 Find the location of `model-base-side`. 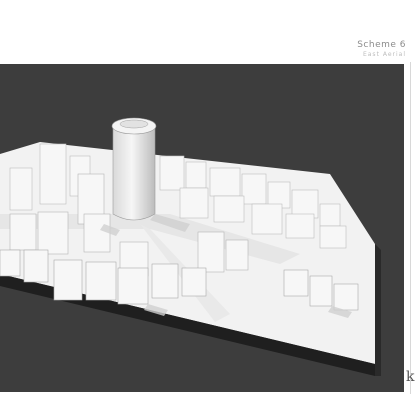

model-base-side is located at coordinates (378, 310).